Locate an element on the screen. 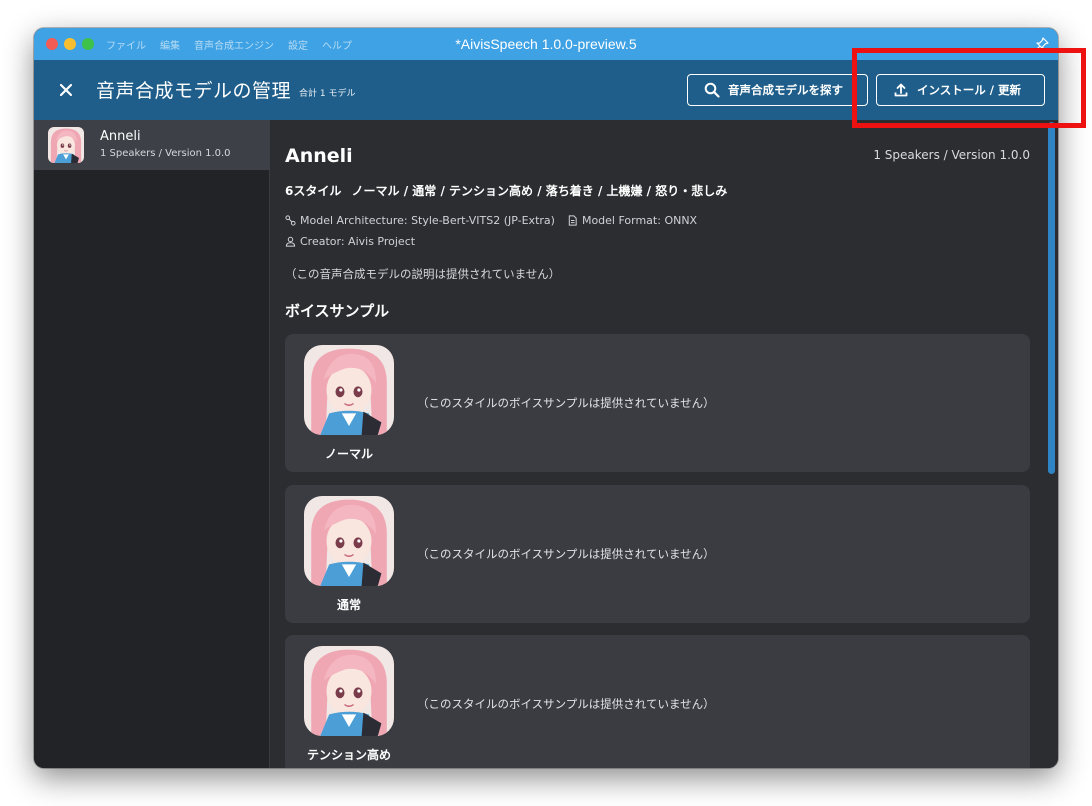 This screenshot has height=806, width=1092. avatar is located at coordinates (66, 145).